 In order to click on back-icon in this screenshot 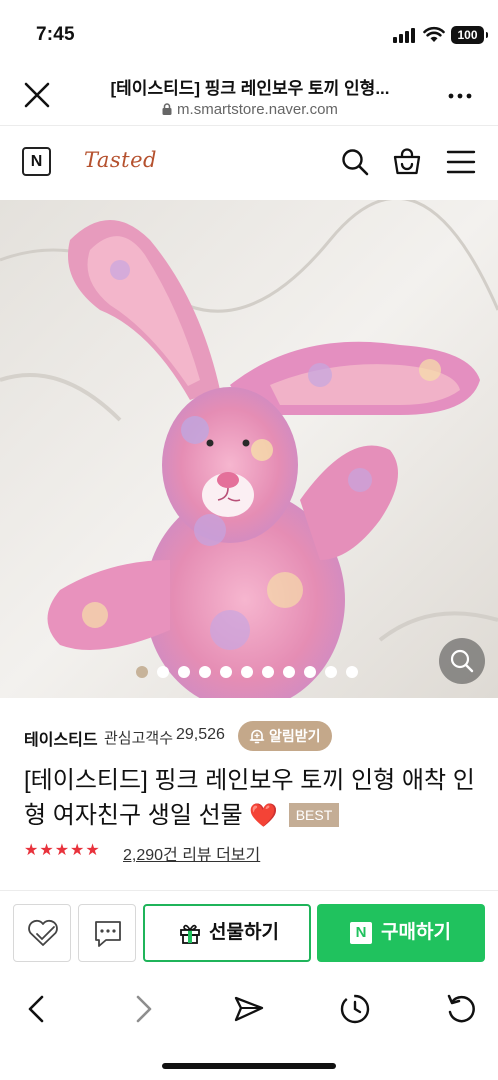, I will do `click(37, 1009)`.